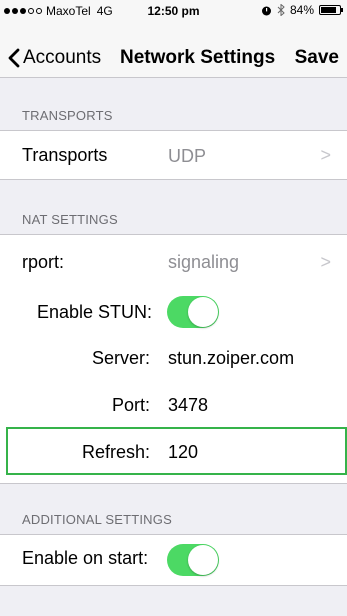 This screenshot has width=347, height=616. Describe the element at coordinates (188, 405) in the screenshot. I see `port-input: 3478` at that location.